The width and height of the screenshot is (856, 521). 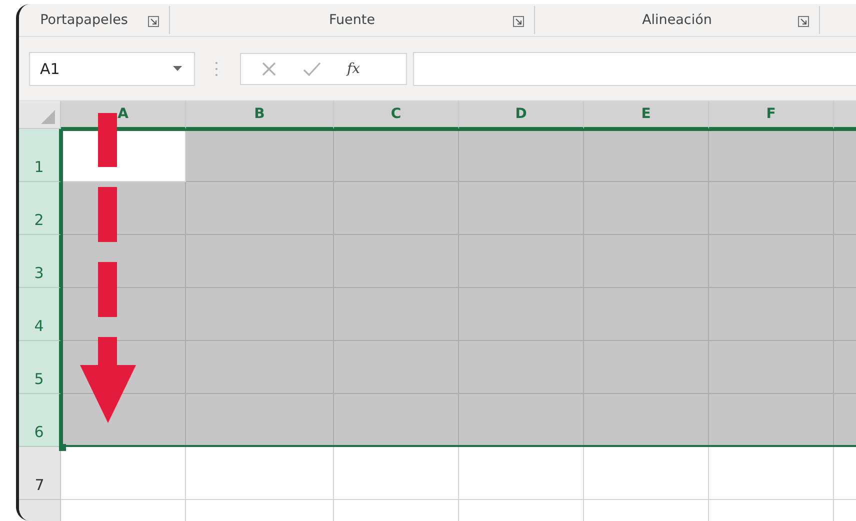 What do you see at coordinates (62, 447) in the screenshot?
I see `fill-handle` at bounding box center [62, 447].